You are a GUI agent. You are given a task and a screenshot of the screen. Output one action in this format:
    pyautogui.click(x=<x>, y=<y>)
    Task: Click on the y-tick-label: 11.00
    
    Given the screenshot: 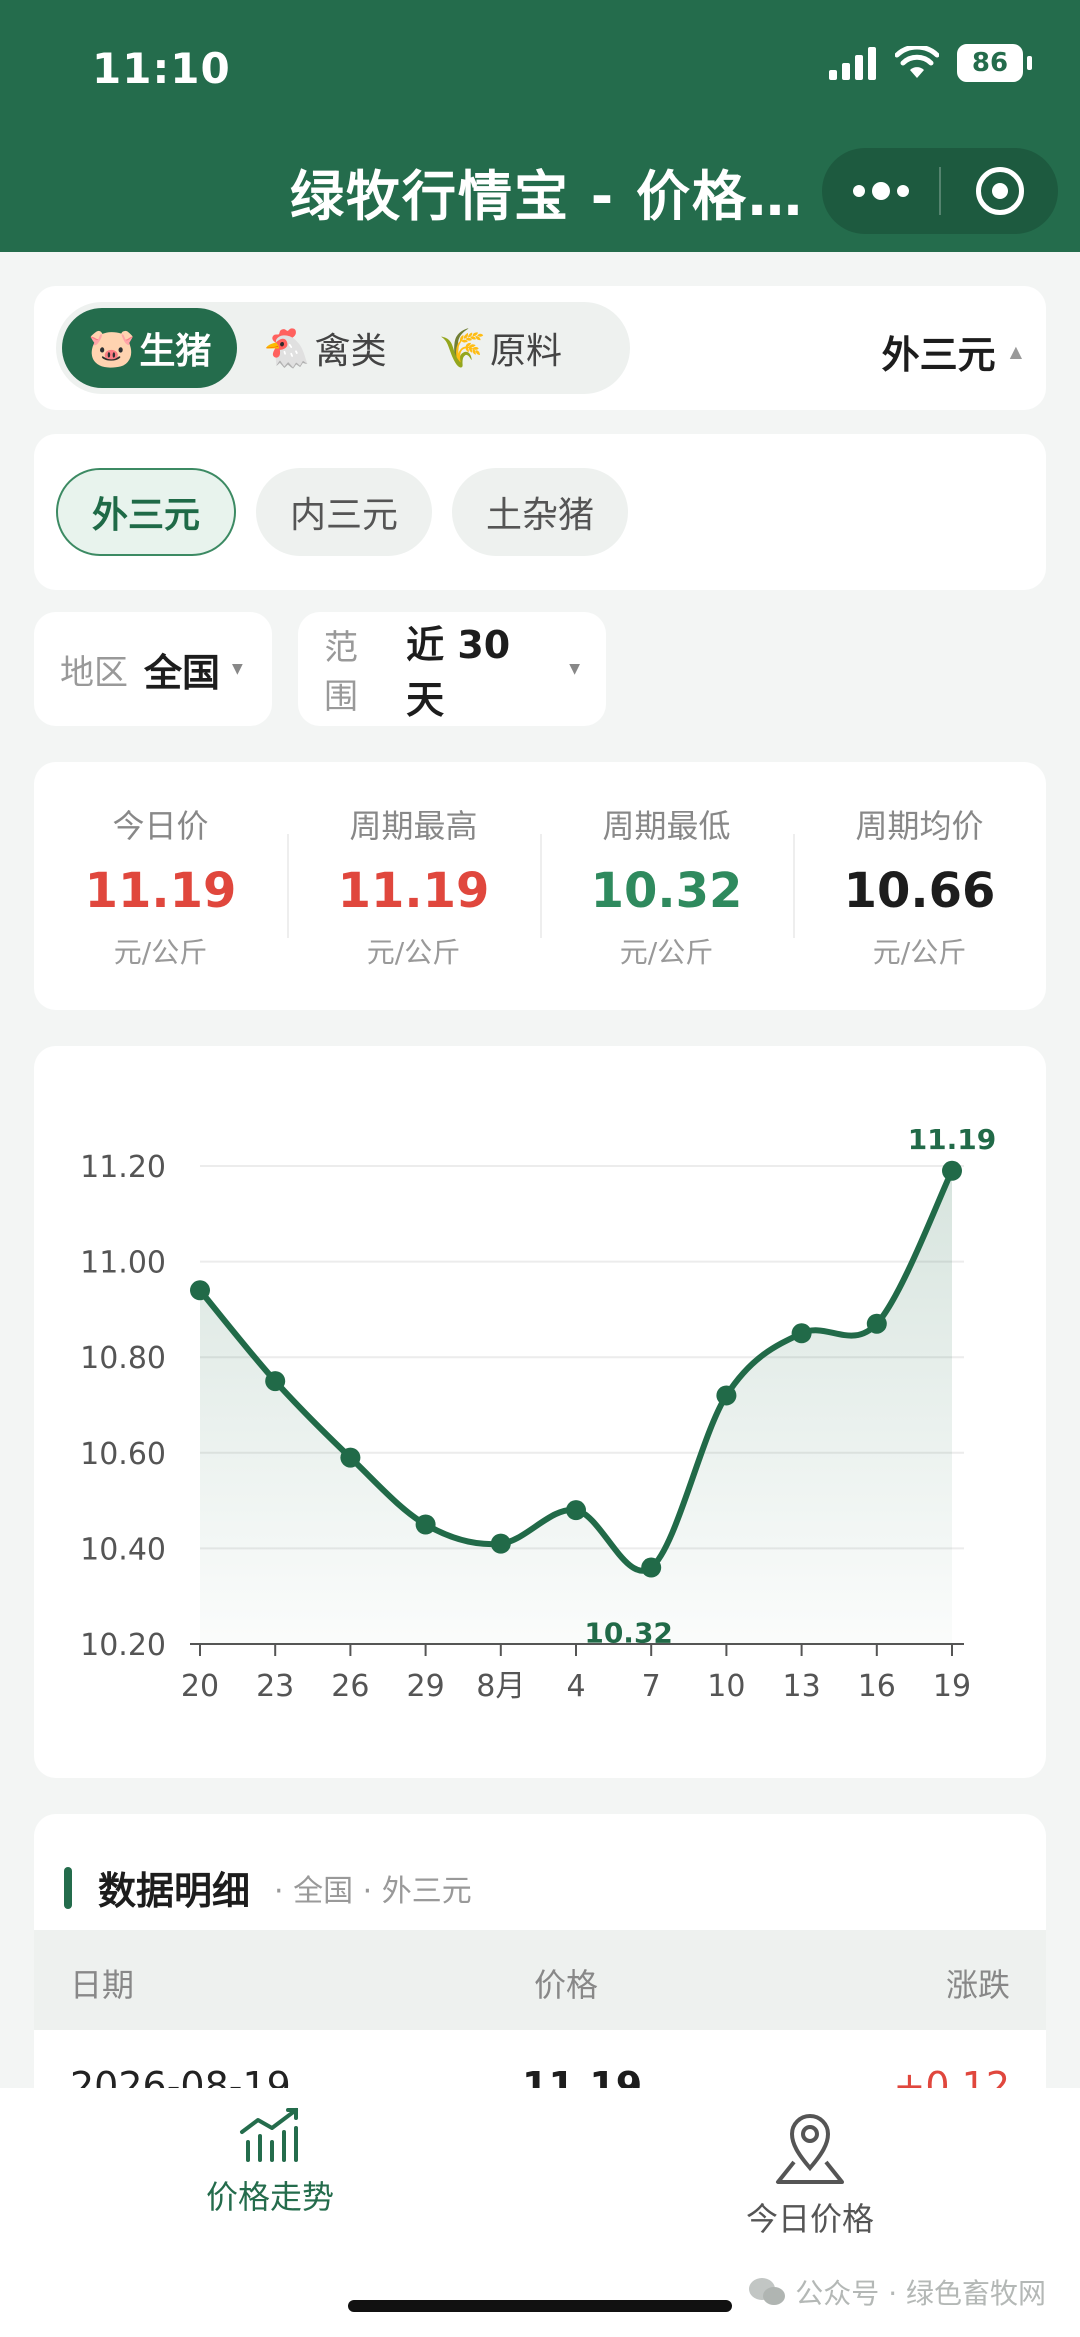 What is the action you would take?
    pyautogui.click(x=123, y=1263)
    